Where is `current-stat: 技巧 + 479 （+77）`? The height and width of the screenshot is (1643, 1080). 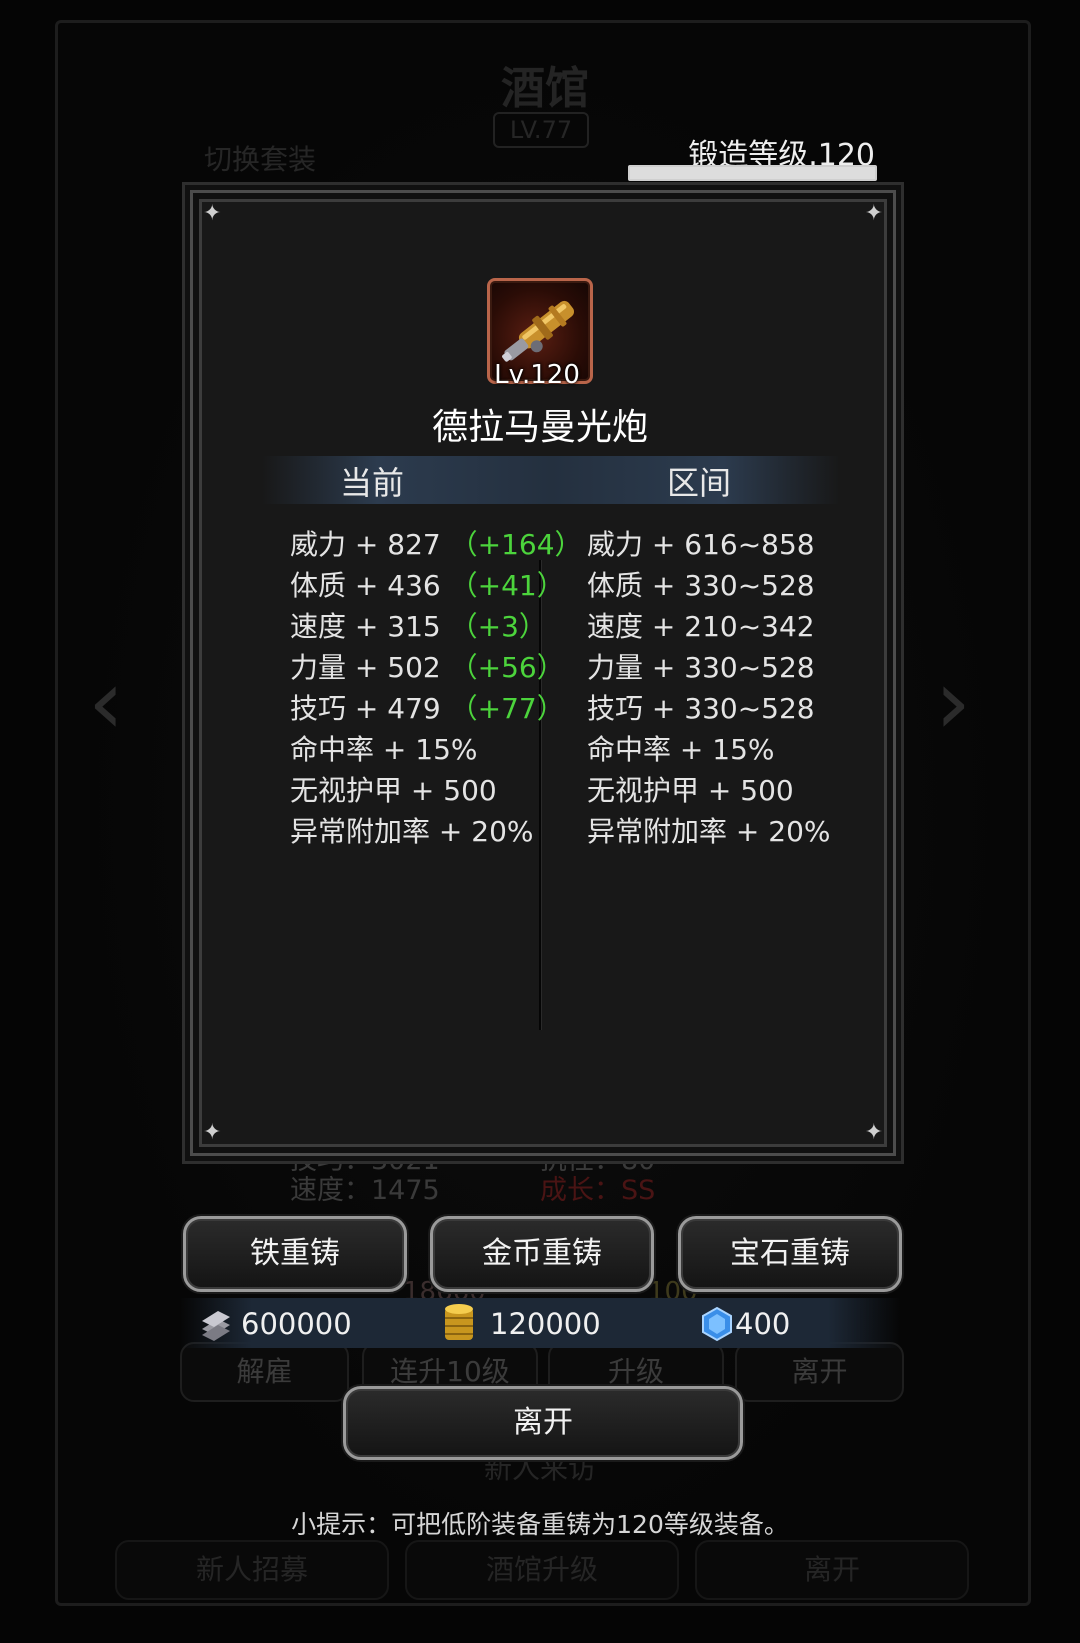
current-stat: 技巧 + 479 （+77） is located at coordinates (427, 707).